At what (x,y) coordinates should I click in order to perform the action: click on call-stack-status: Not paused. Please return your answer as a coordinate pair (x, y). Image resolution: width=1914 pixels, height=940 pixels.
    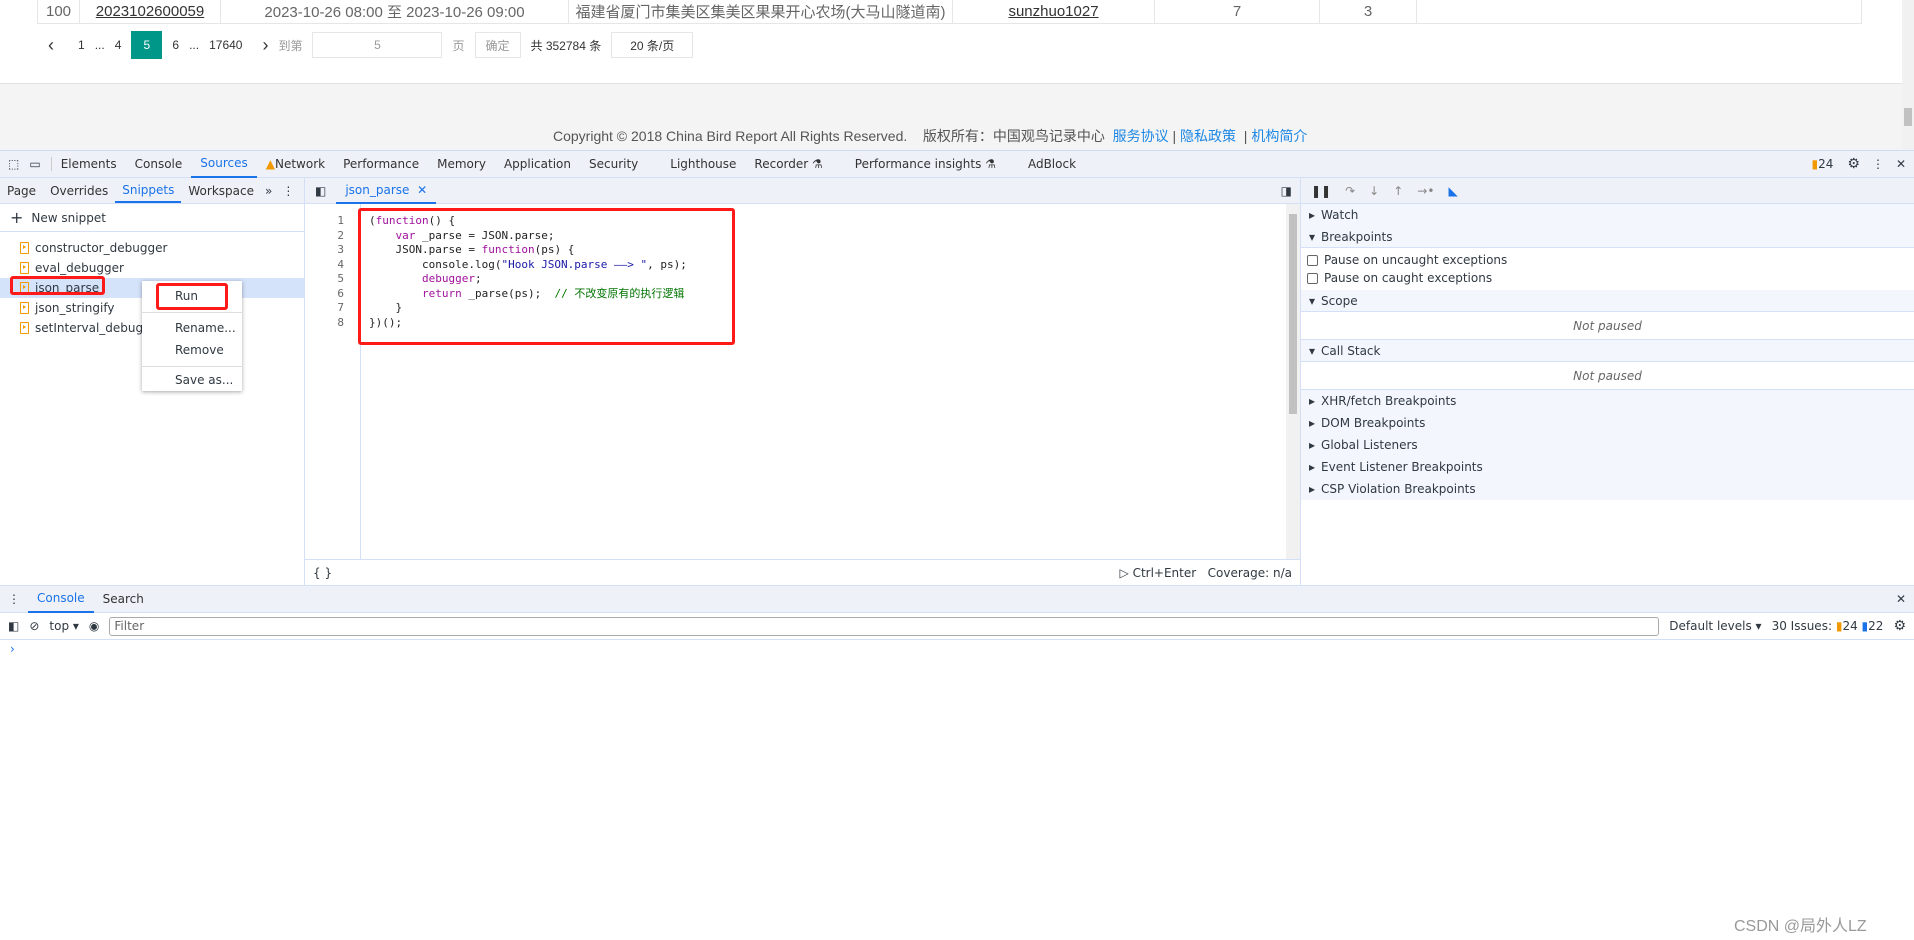
    Looking at the image, I should click on (1607, 376).